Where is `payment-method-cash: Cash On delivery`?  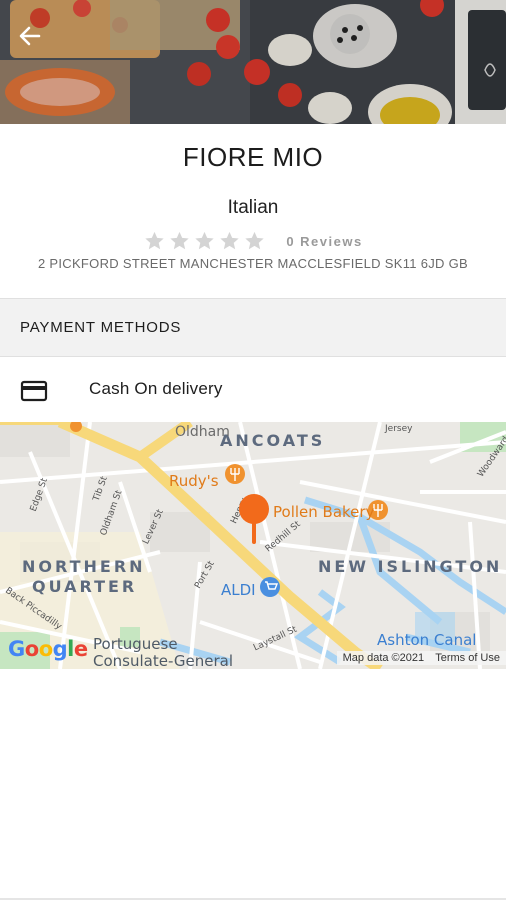
payment-method-cash: Cash On delivery is located at coordinates (253, 390).